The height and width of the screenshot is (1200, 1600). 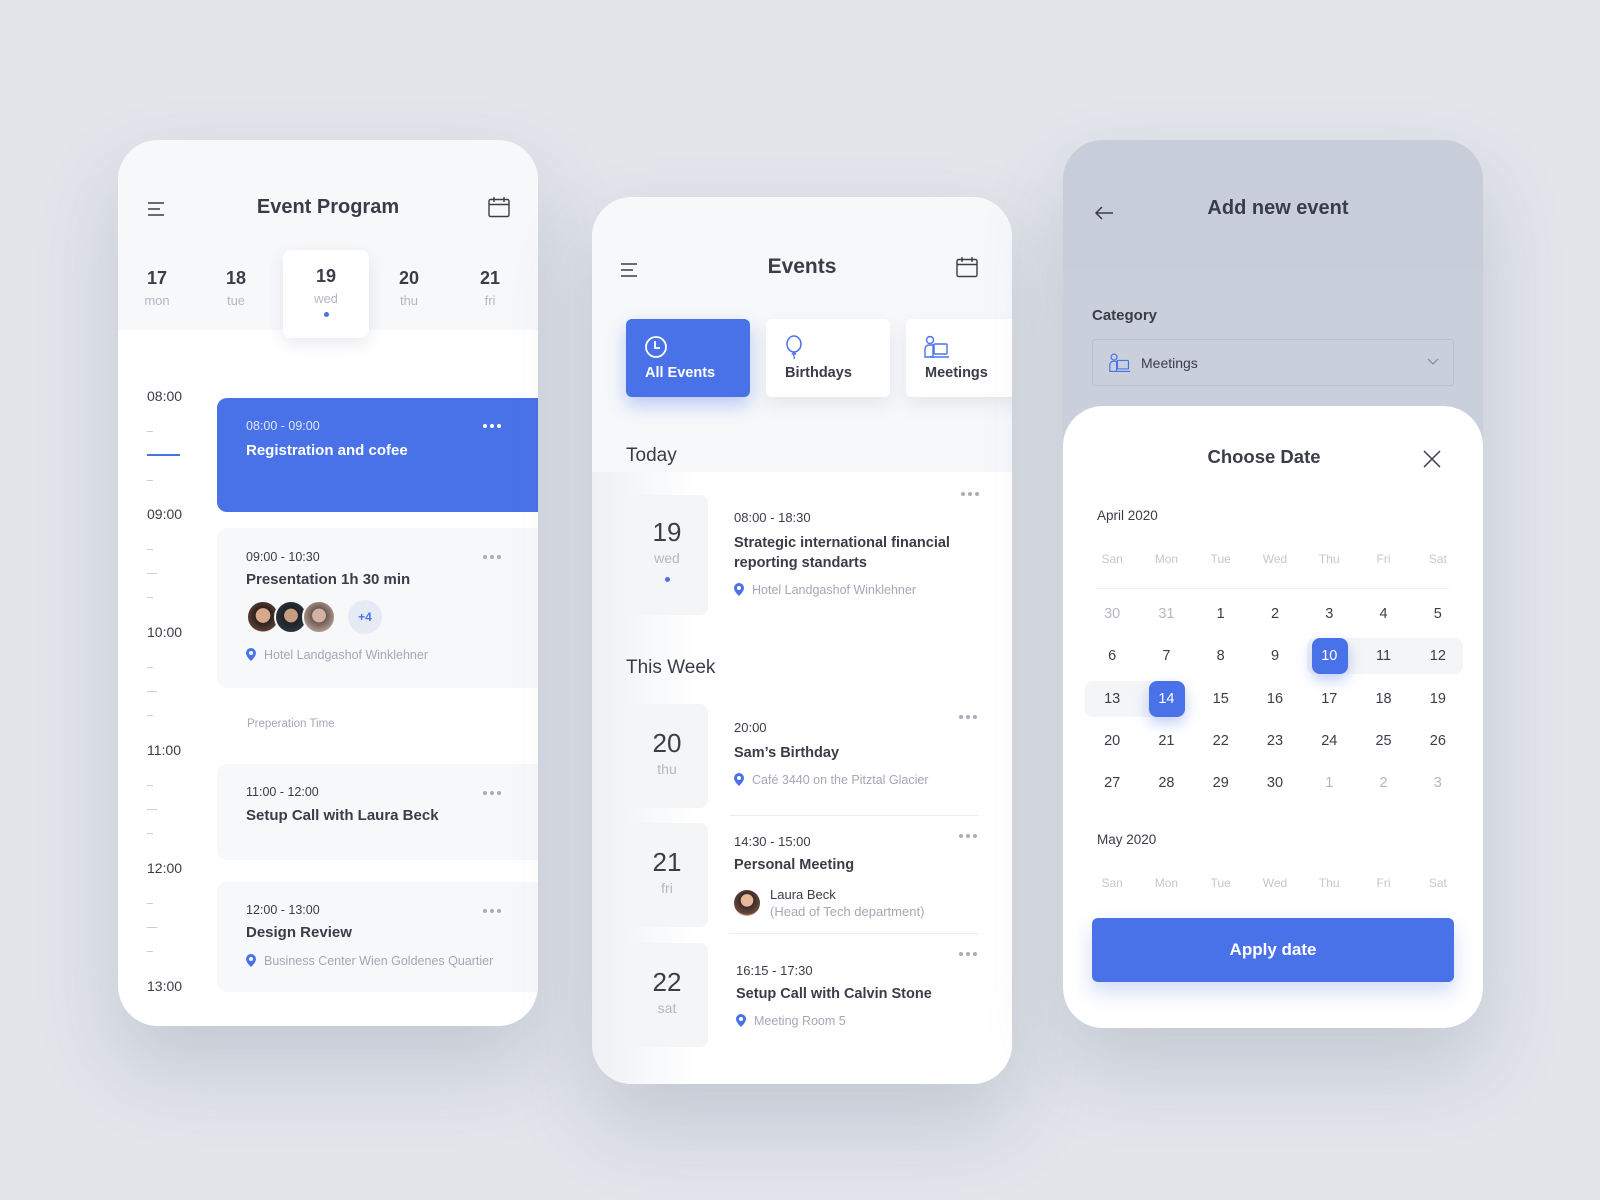 I want to click on event-location: Business Center Wien Goldenes Quartier, so click(x=369, y=961).